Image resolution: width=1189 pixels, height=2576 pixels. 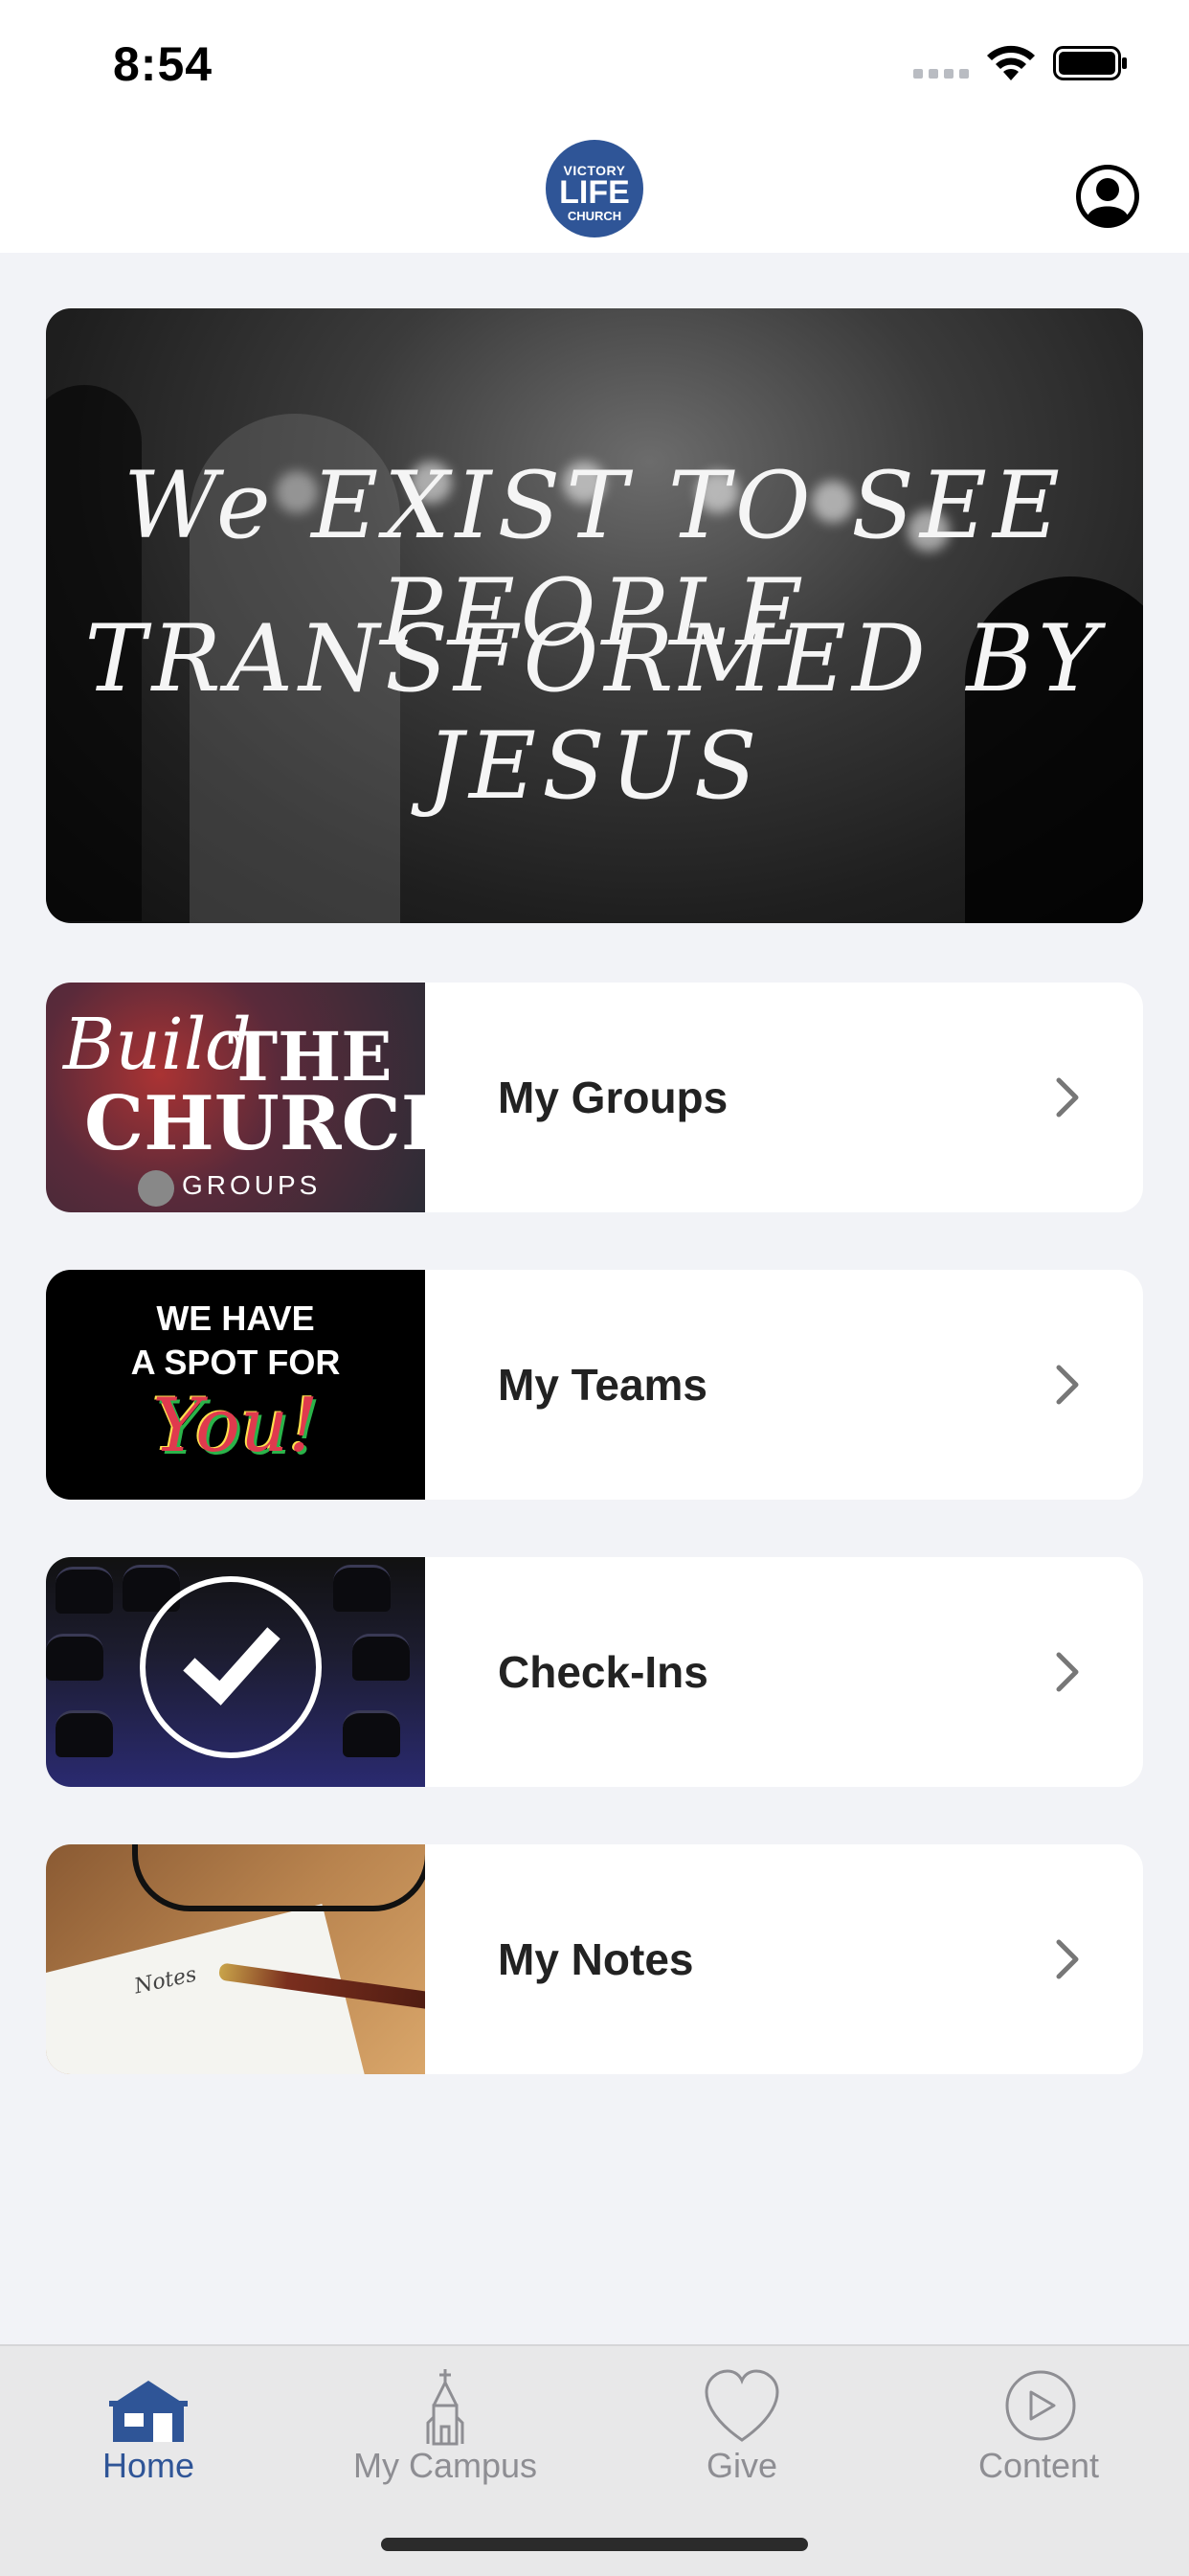 I want to click on house-icon, so click(x=148, y=2411).